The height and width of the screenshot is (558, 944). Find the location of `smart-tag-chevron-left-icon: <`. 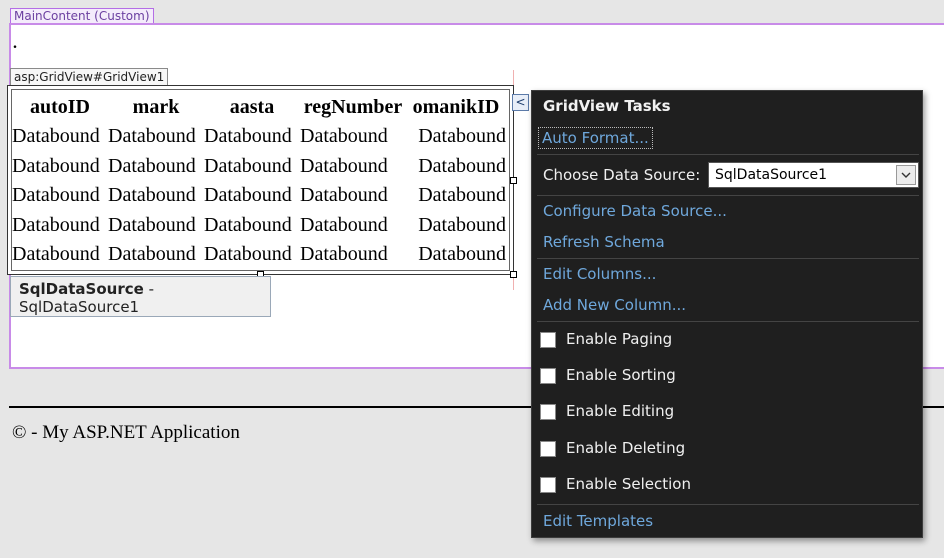

smart-tag-chevron-left-icon: < is located at coordinates (520, 102).